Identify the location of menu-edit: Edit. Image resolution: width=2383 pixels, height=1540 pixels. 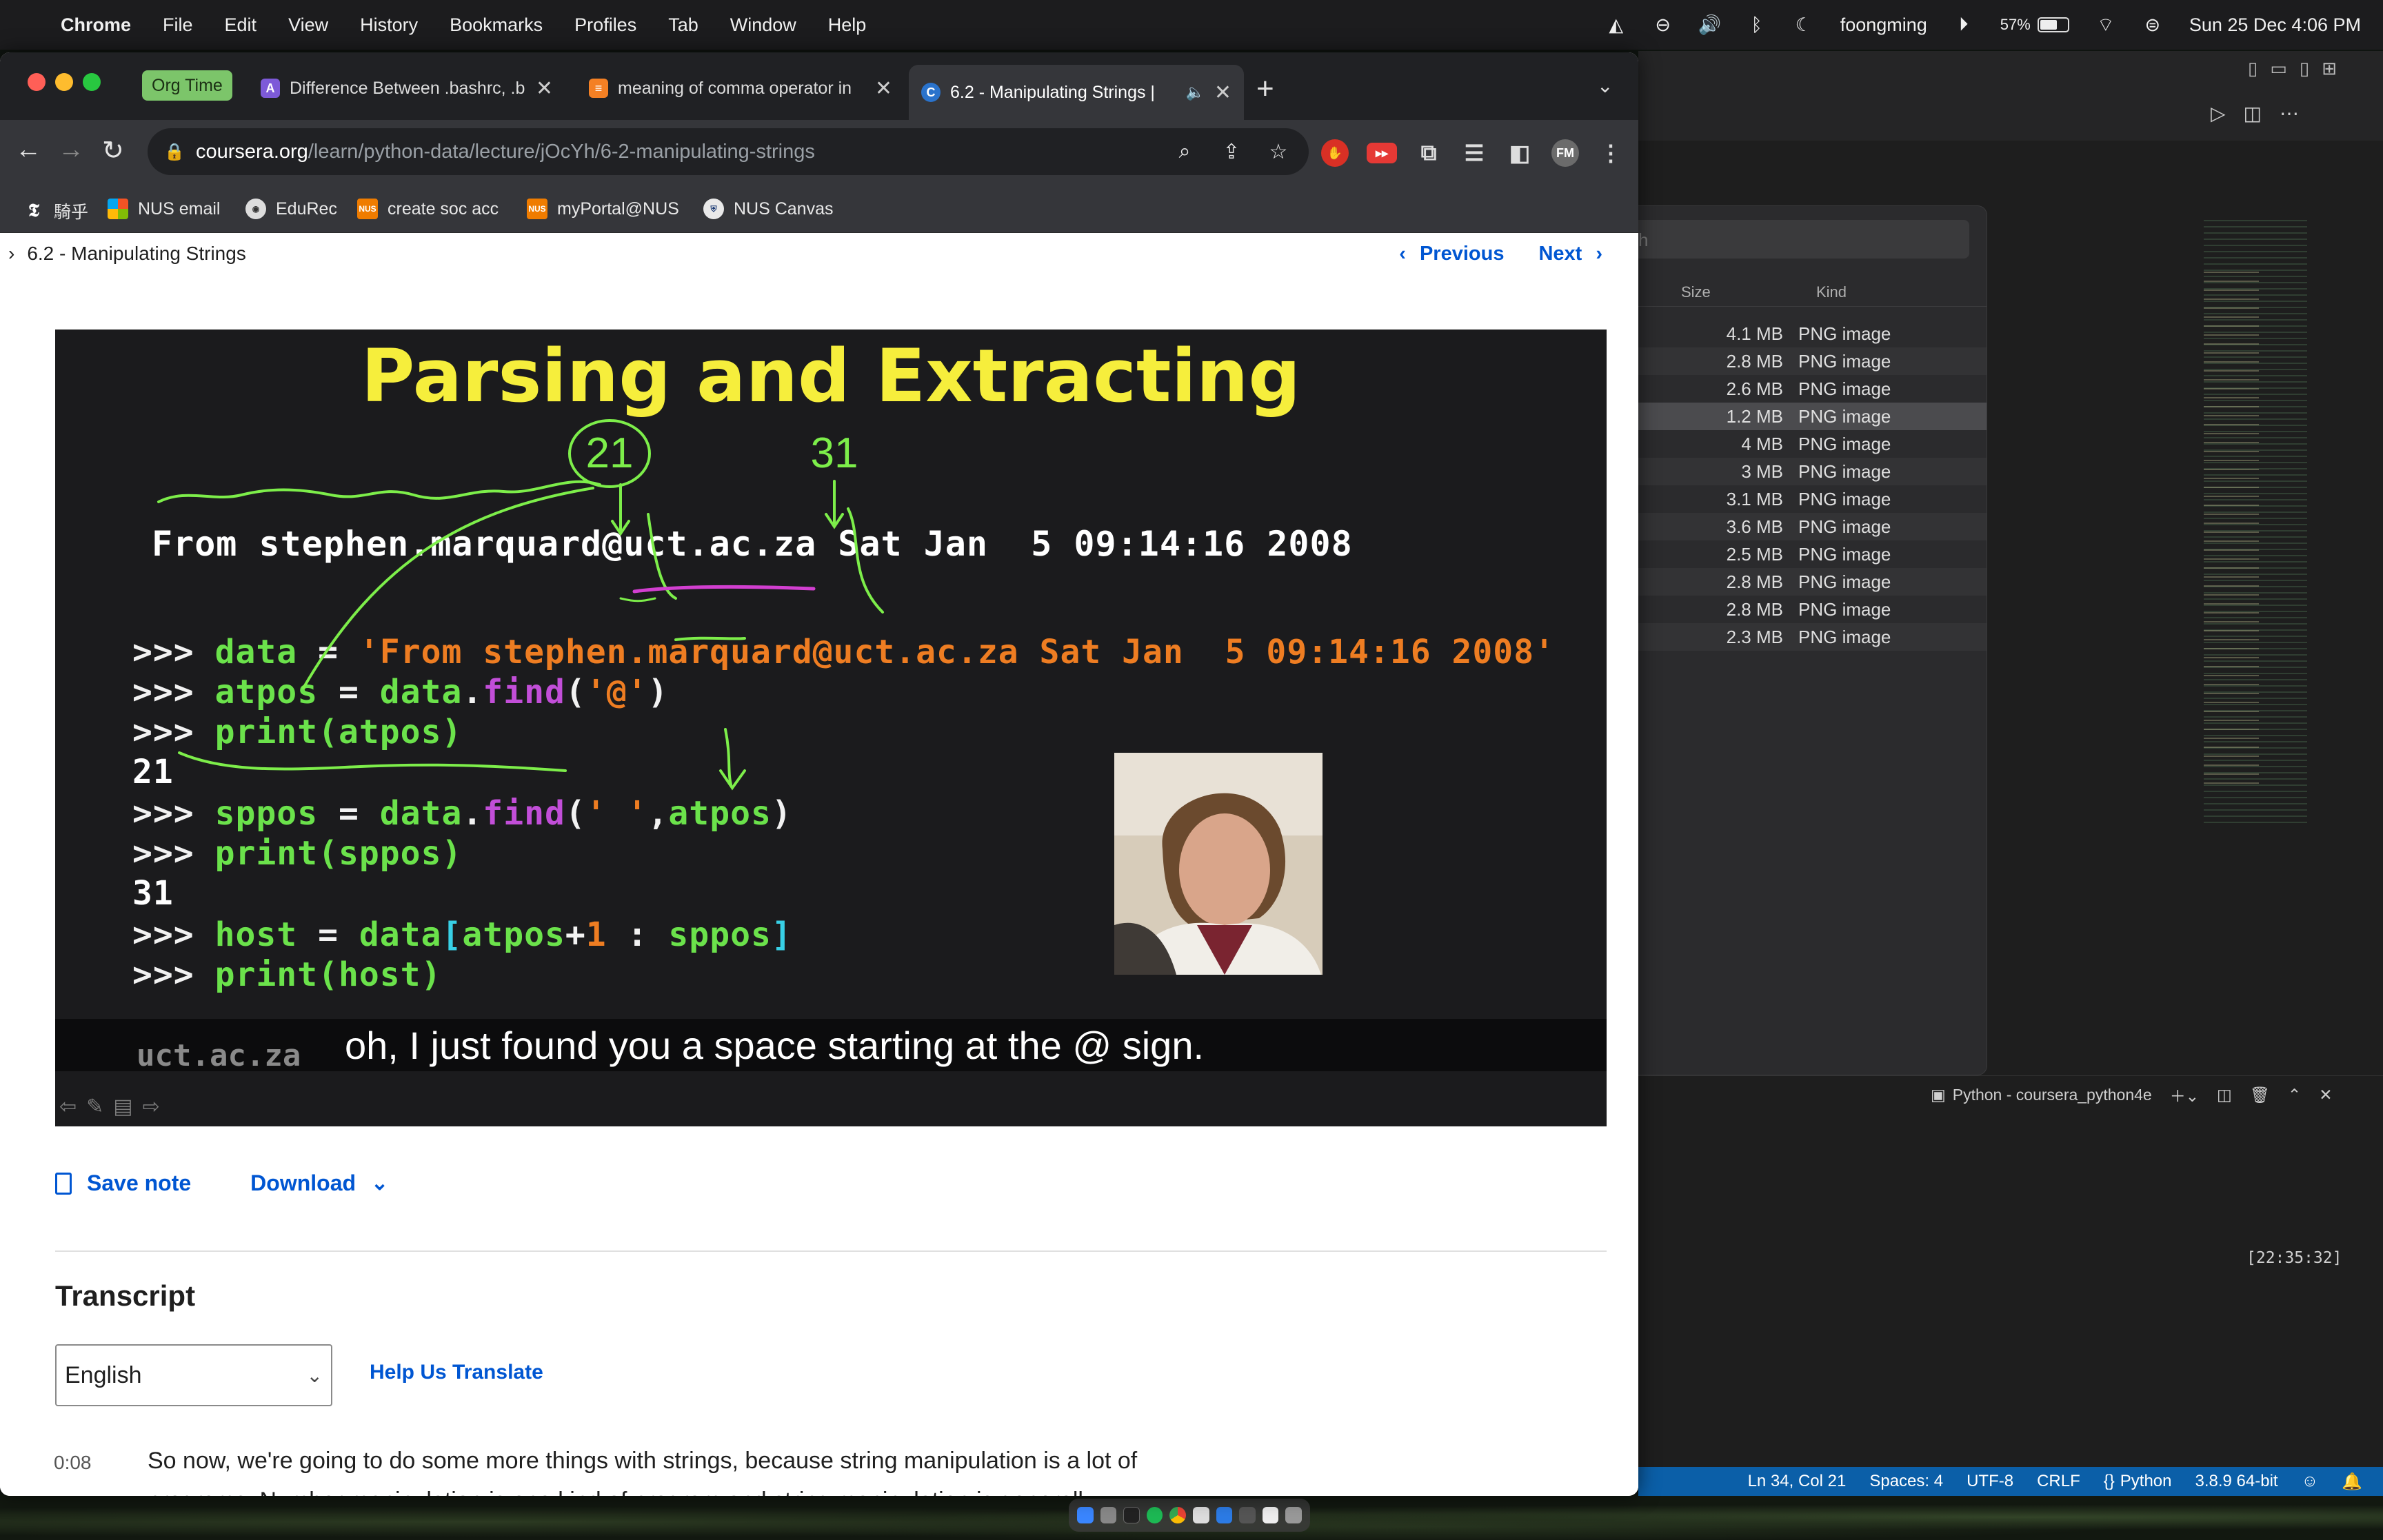
(241, 25).